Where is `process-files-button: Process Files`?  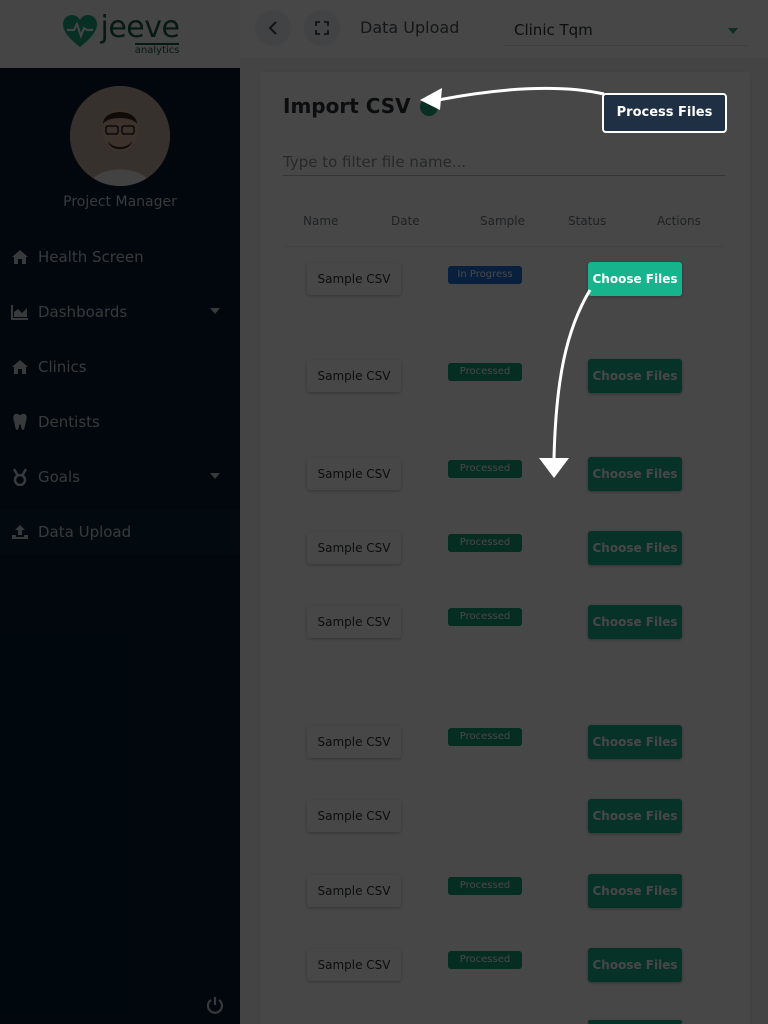
process-files-button: Process Files is located at coordinates (664, 113).